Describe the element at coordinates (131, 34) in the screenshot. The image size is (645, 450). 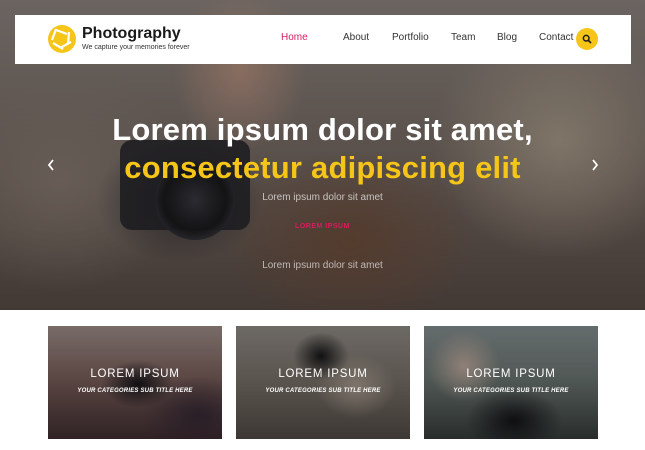
I see `brand-title: Photography` at that location.